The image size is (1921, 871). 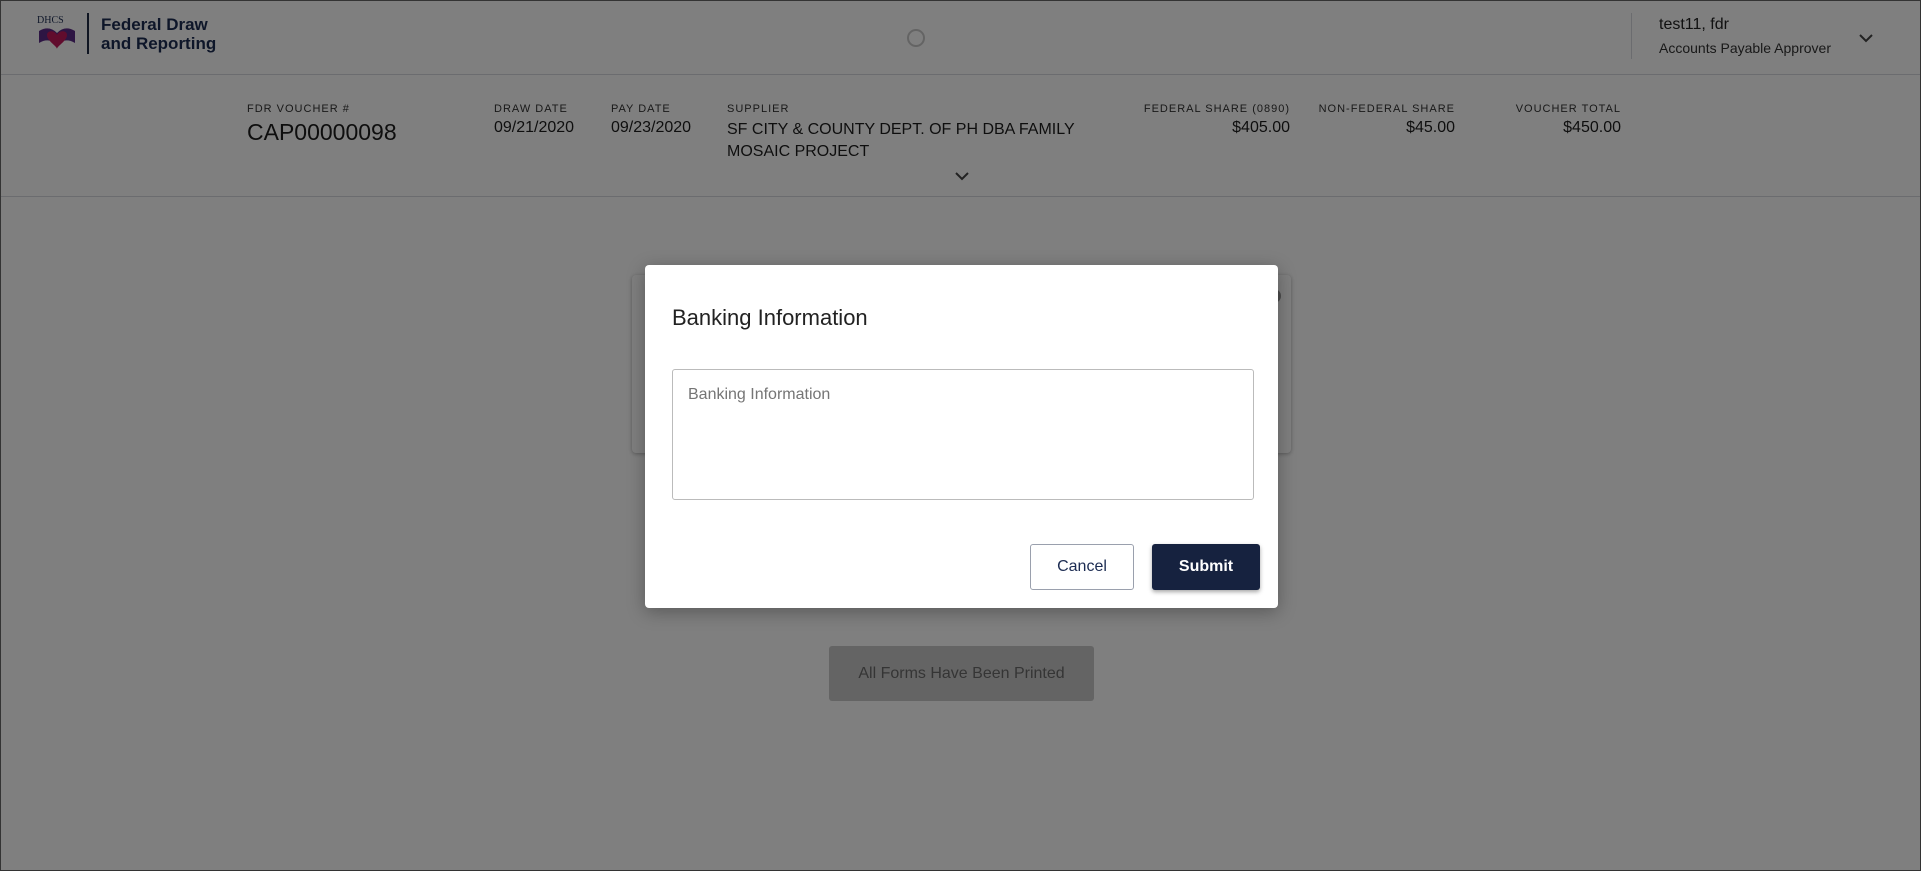 I want to click on cancel-button: Cancel, so click(x=1082, y=567).